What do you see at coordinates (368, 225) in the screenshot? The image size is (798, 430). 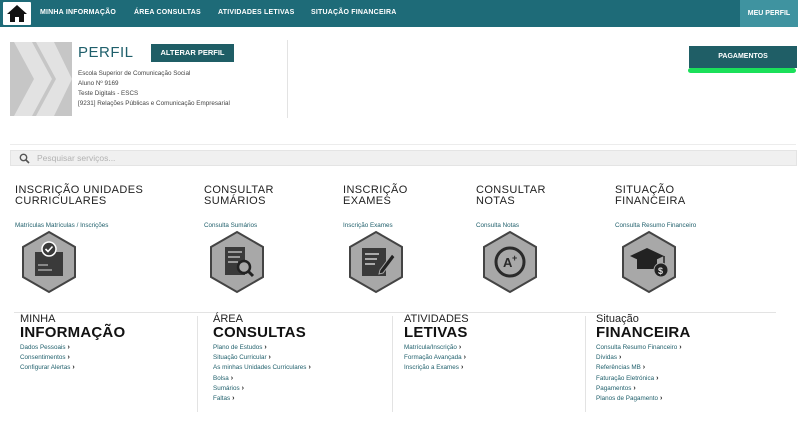 I see `tile-link-inscricao-exames: Inscrição Exames` at bounding box center [368, 225].